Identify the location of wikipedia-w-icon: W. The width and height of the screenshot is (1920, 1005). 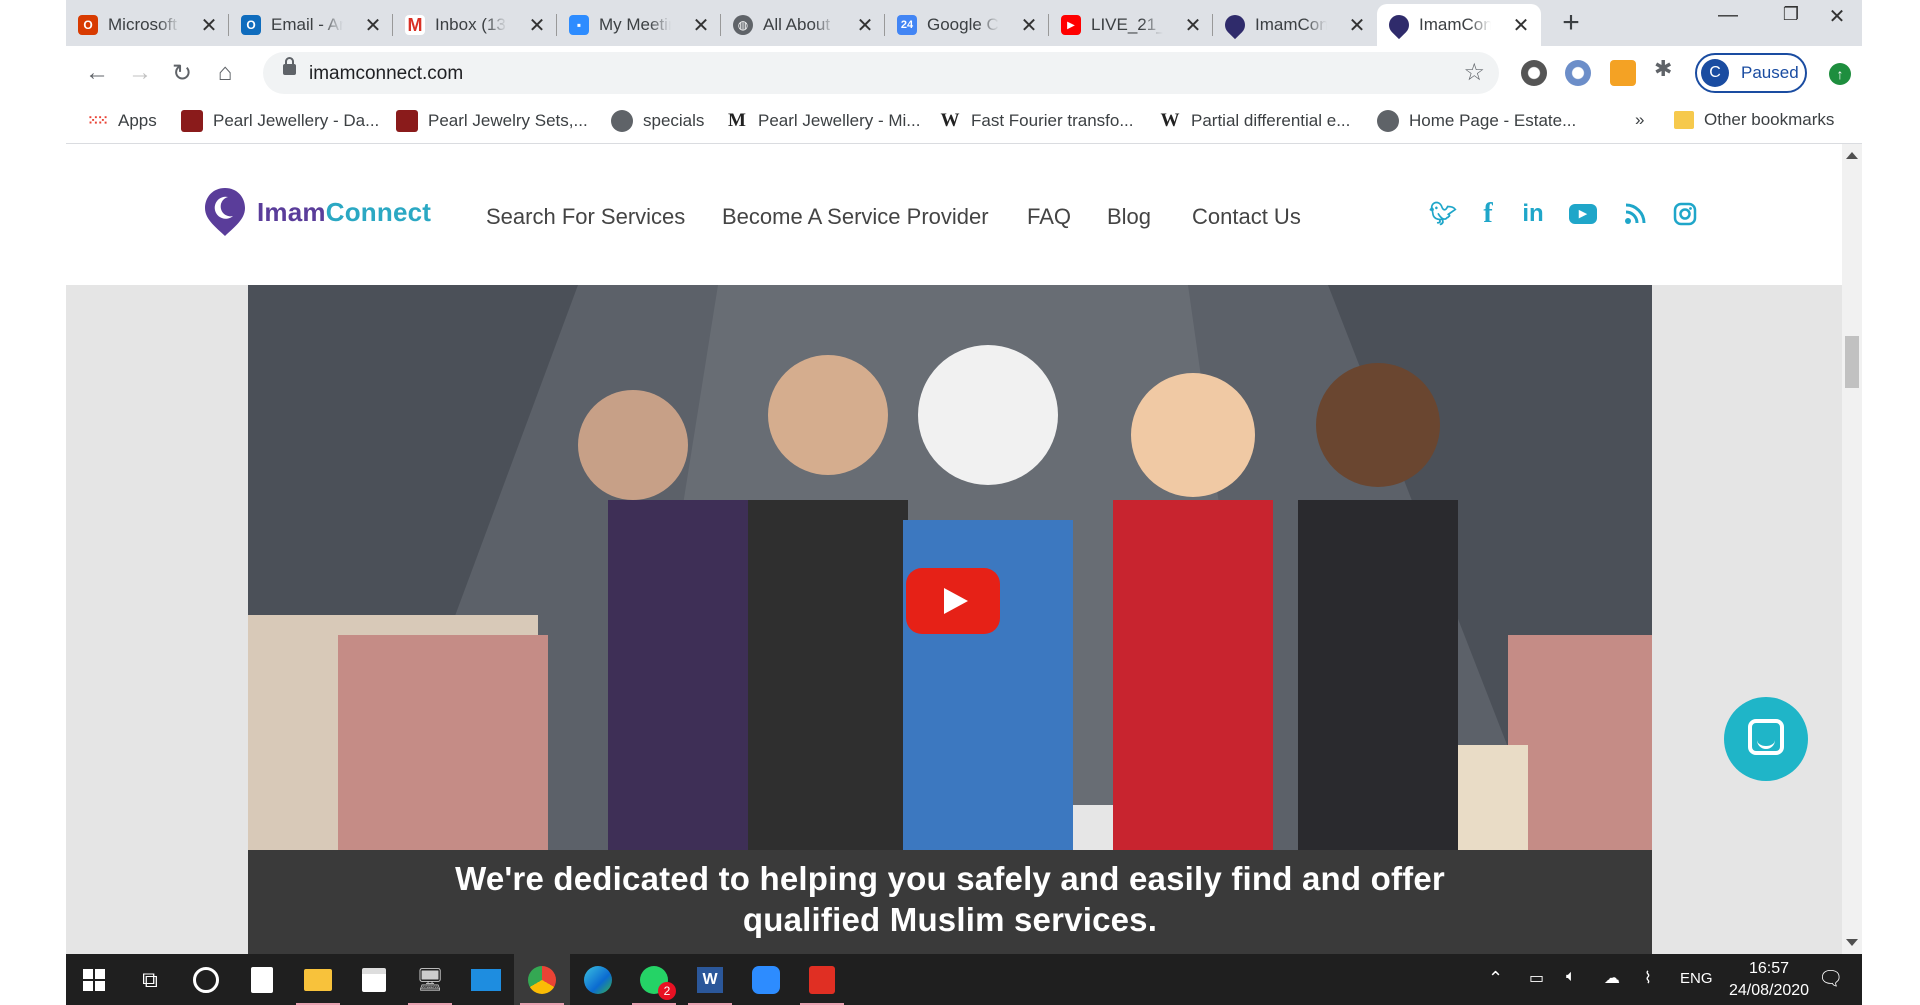
(1170, 120).